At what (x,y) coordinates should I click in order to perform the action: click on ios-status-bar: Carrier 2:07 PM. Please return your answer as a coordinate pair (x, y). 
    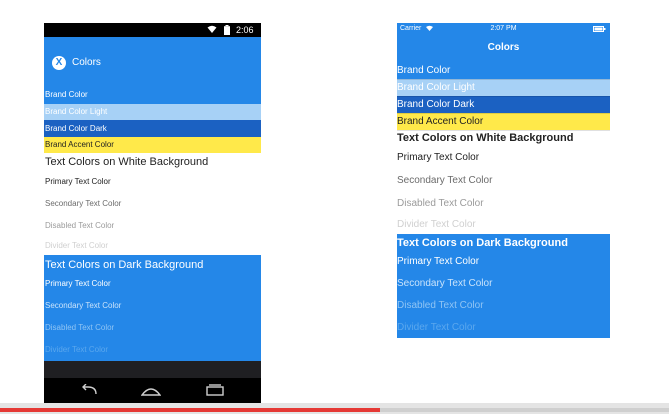
    Looking at the image, I should click on (503, 29).